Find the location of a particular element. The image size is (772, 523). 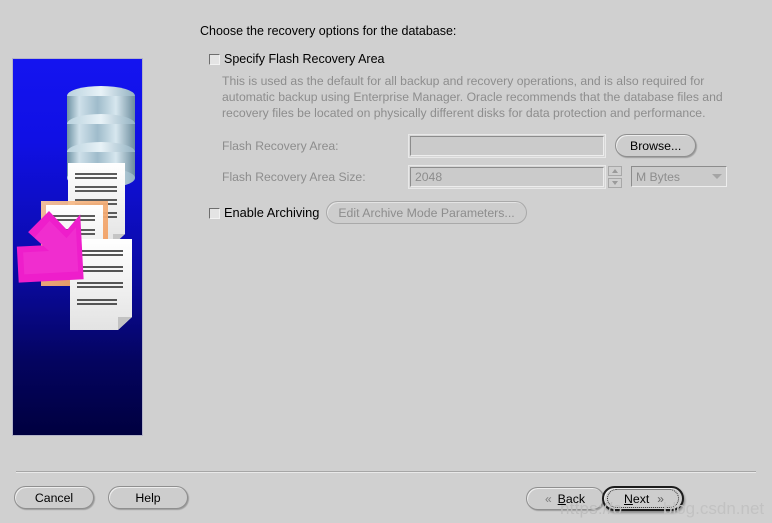

dialog-button-bar: Cancel Help « Back Next » is located at coordinates (386, 501).